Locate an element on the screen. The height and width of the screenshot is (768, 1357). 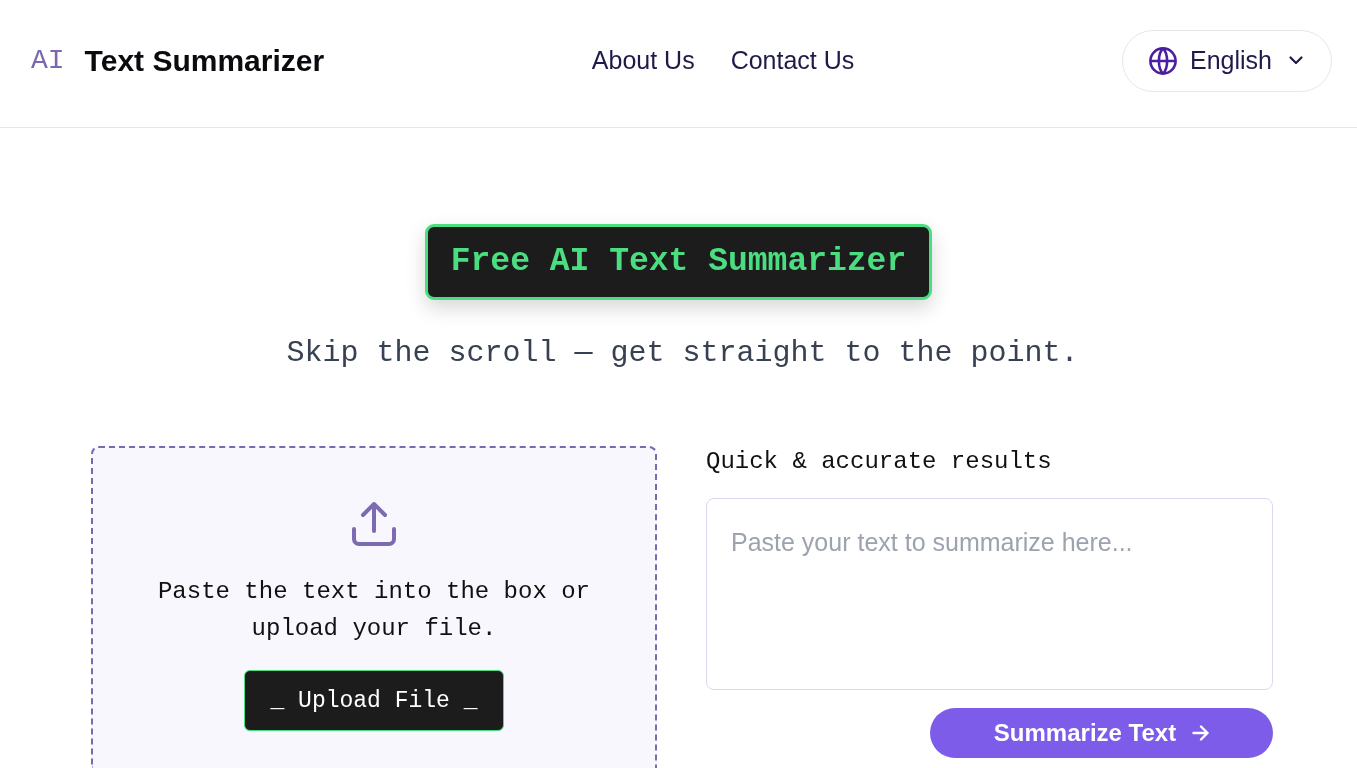
globe-icon is located at coordinates (1163, 60).